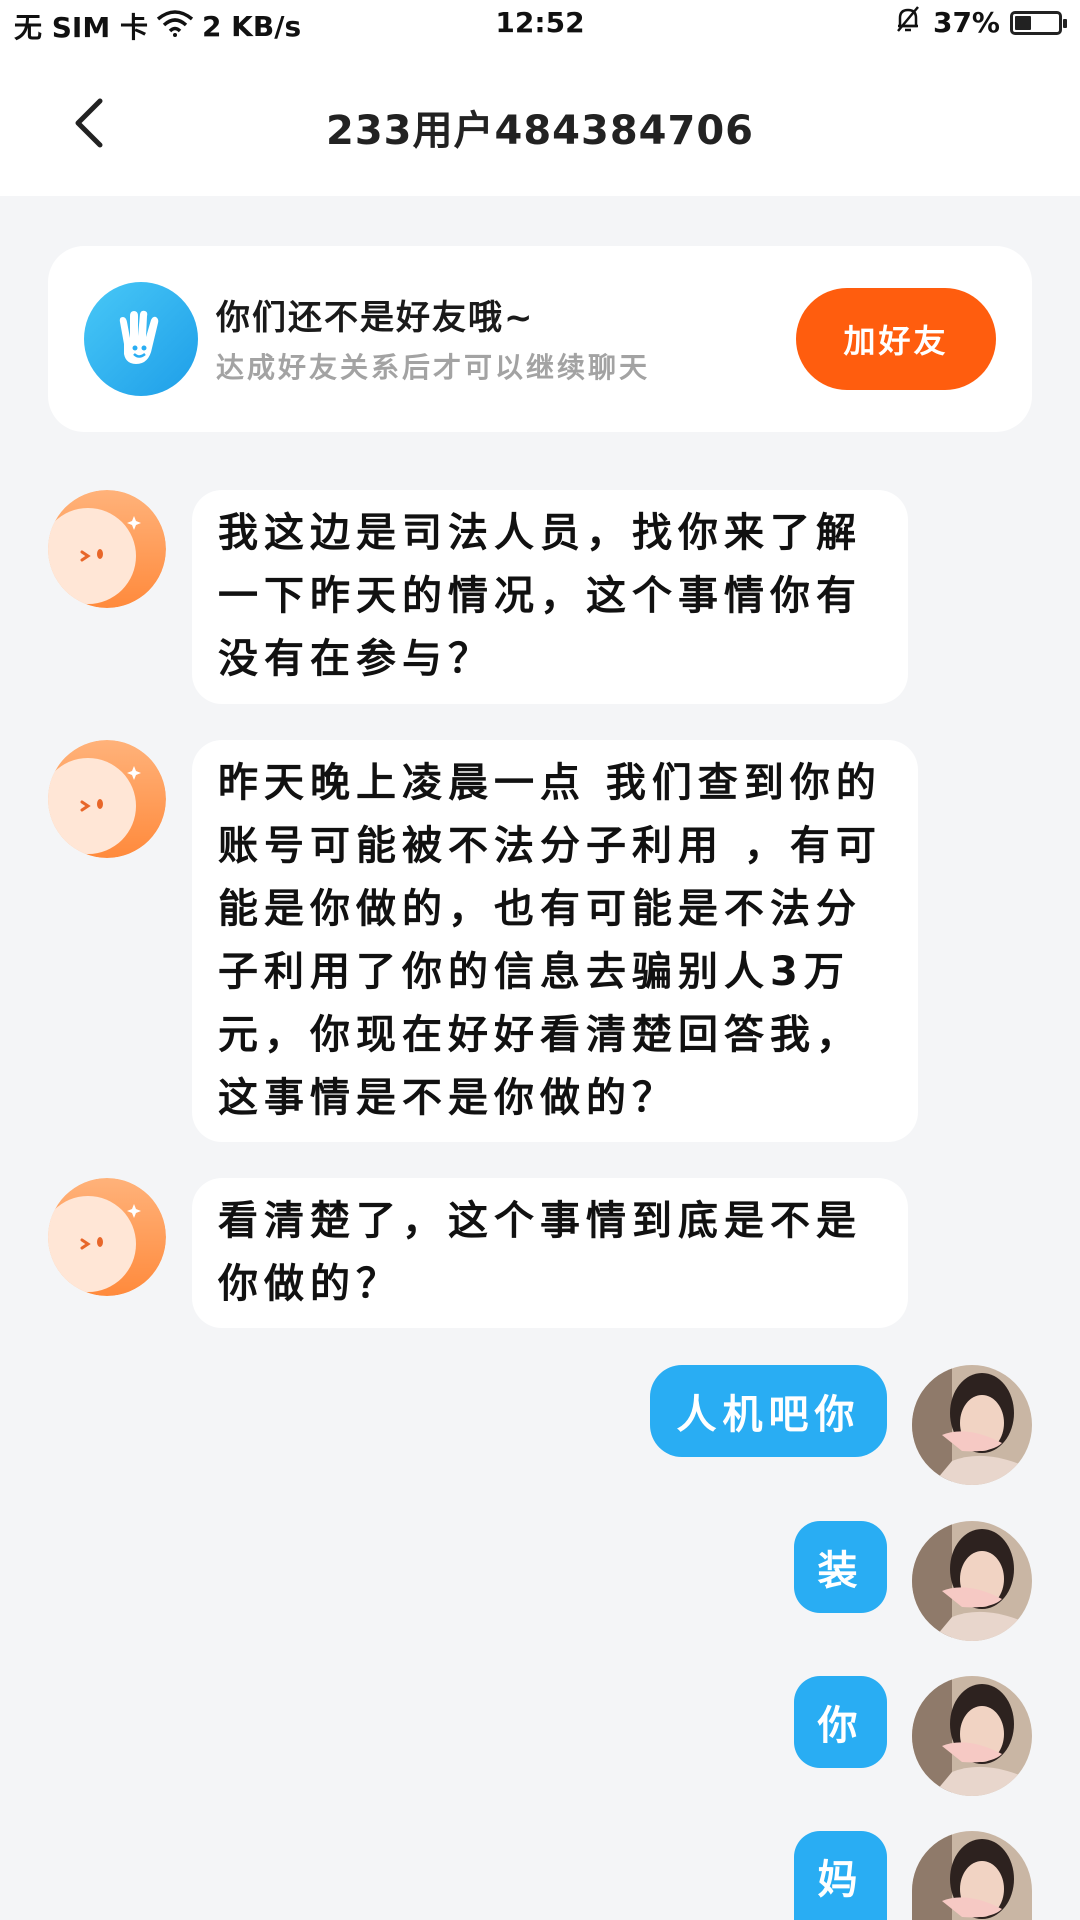 The width and height of the screenshot is (1080, 1920). I want to click on friend-request-card: 你们还不是好友哦~ 达成好友关系后才可以继续聊天 加好友, so click(540, 339).